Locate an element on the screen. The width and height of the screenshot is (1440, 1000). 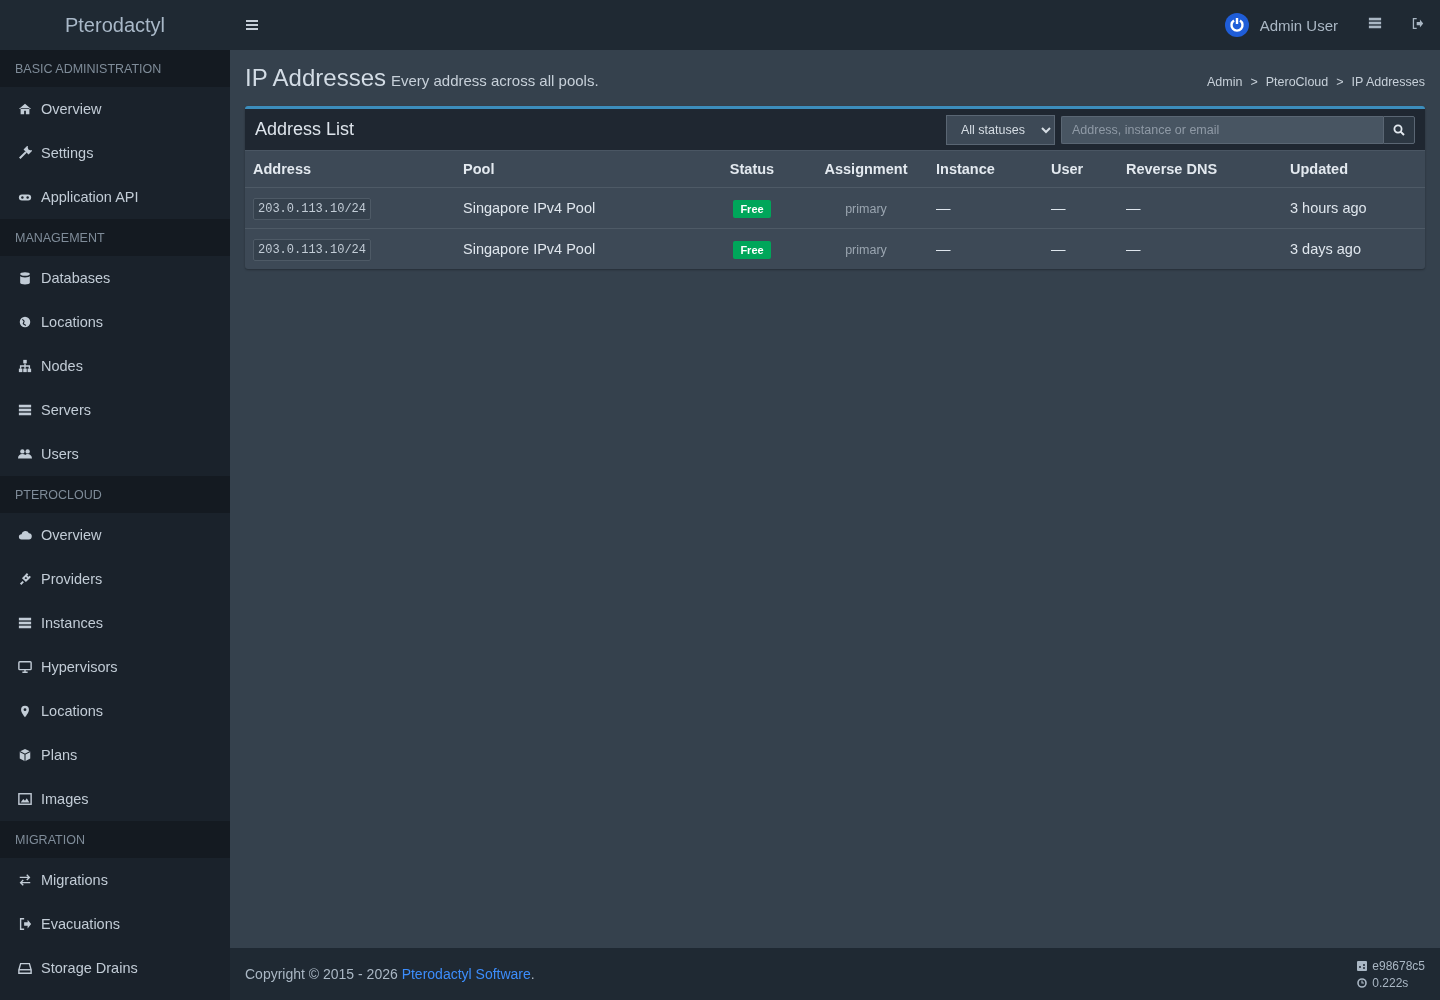
sidebar-item-label: Images is located at coordinates (65, 799).